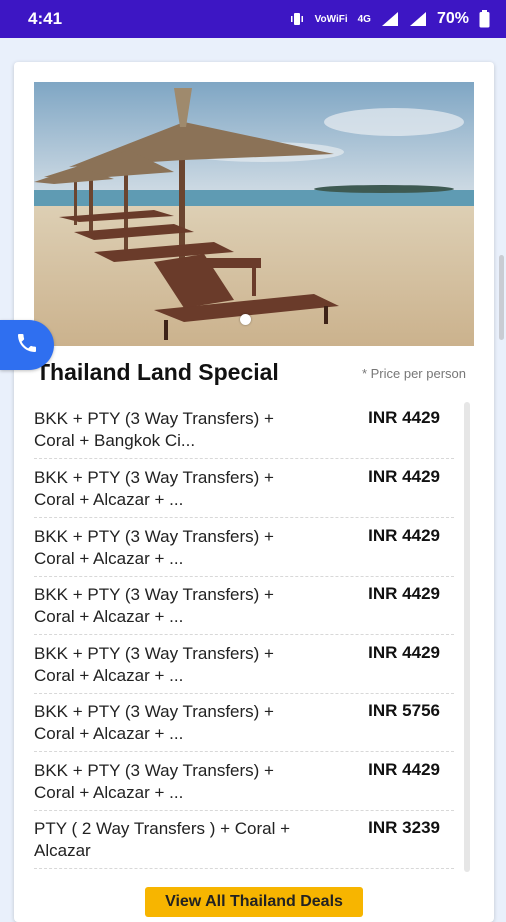 The height and width of the screenshot is (922, 506). I want to click on call-button, so click(27, 345).